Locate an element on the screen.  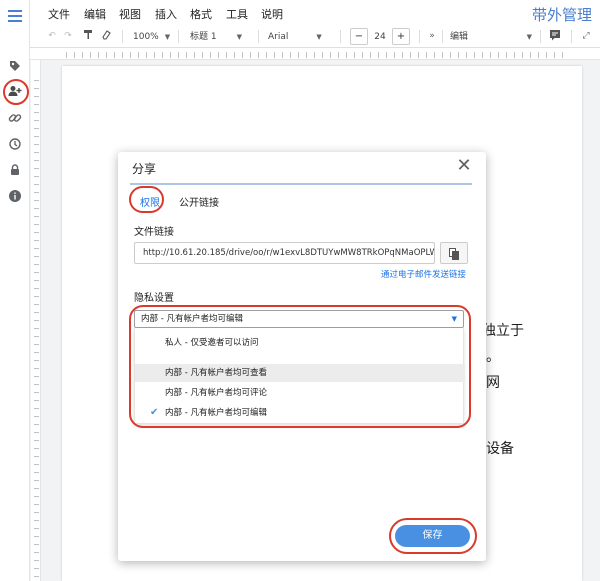
font-size-decrease-button: − is located at coordinates (359, 36).